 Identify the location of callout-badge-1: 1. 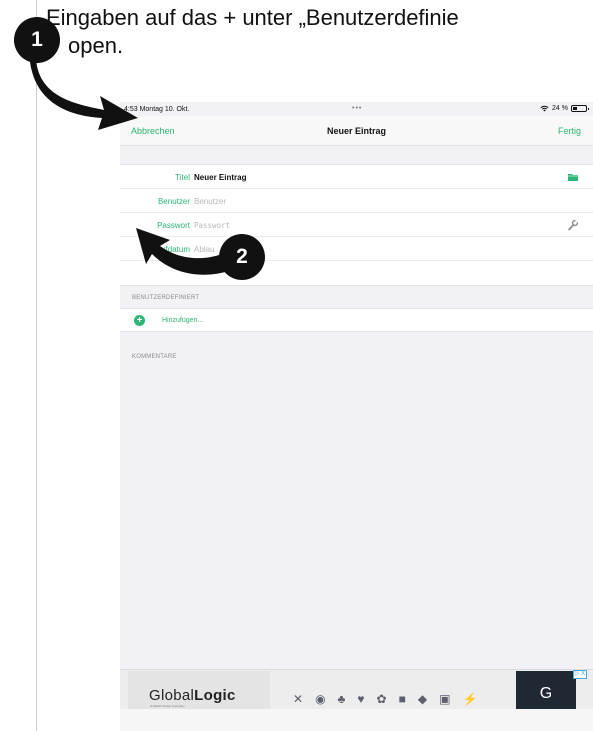
(37, 40).